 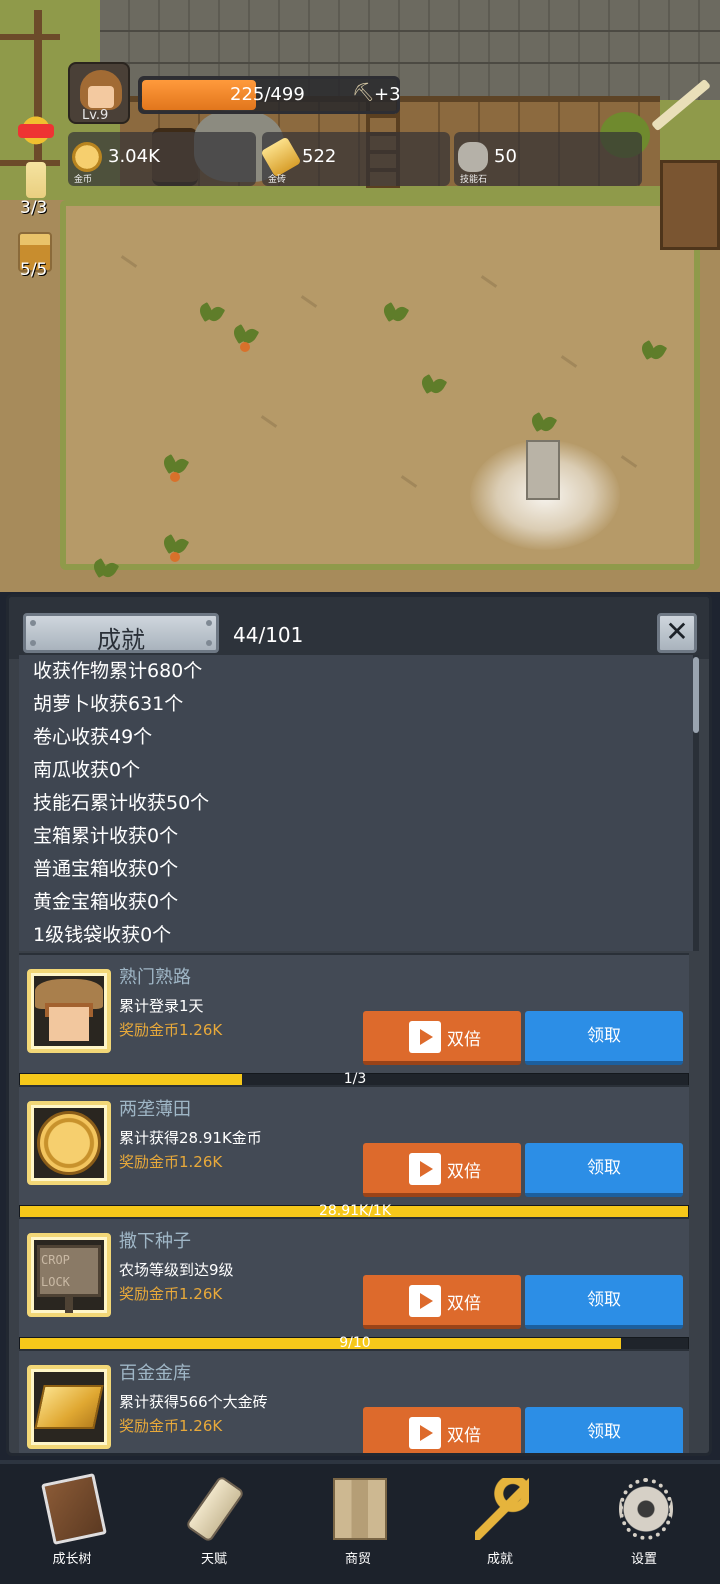 I want to click on nav-talent: 天赋, so click(x=214, y=1526).